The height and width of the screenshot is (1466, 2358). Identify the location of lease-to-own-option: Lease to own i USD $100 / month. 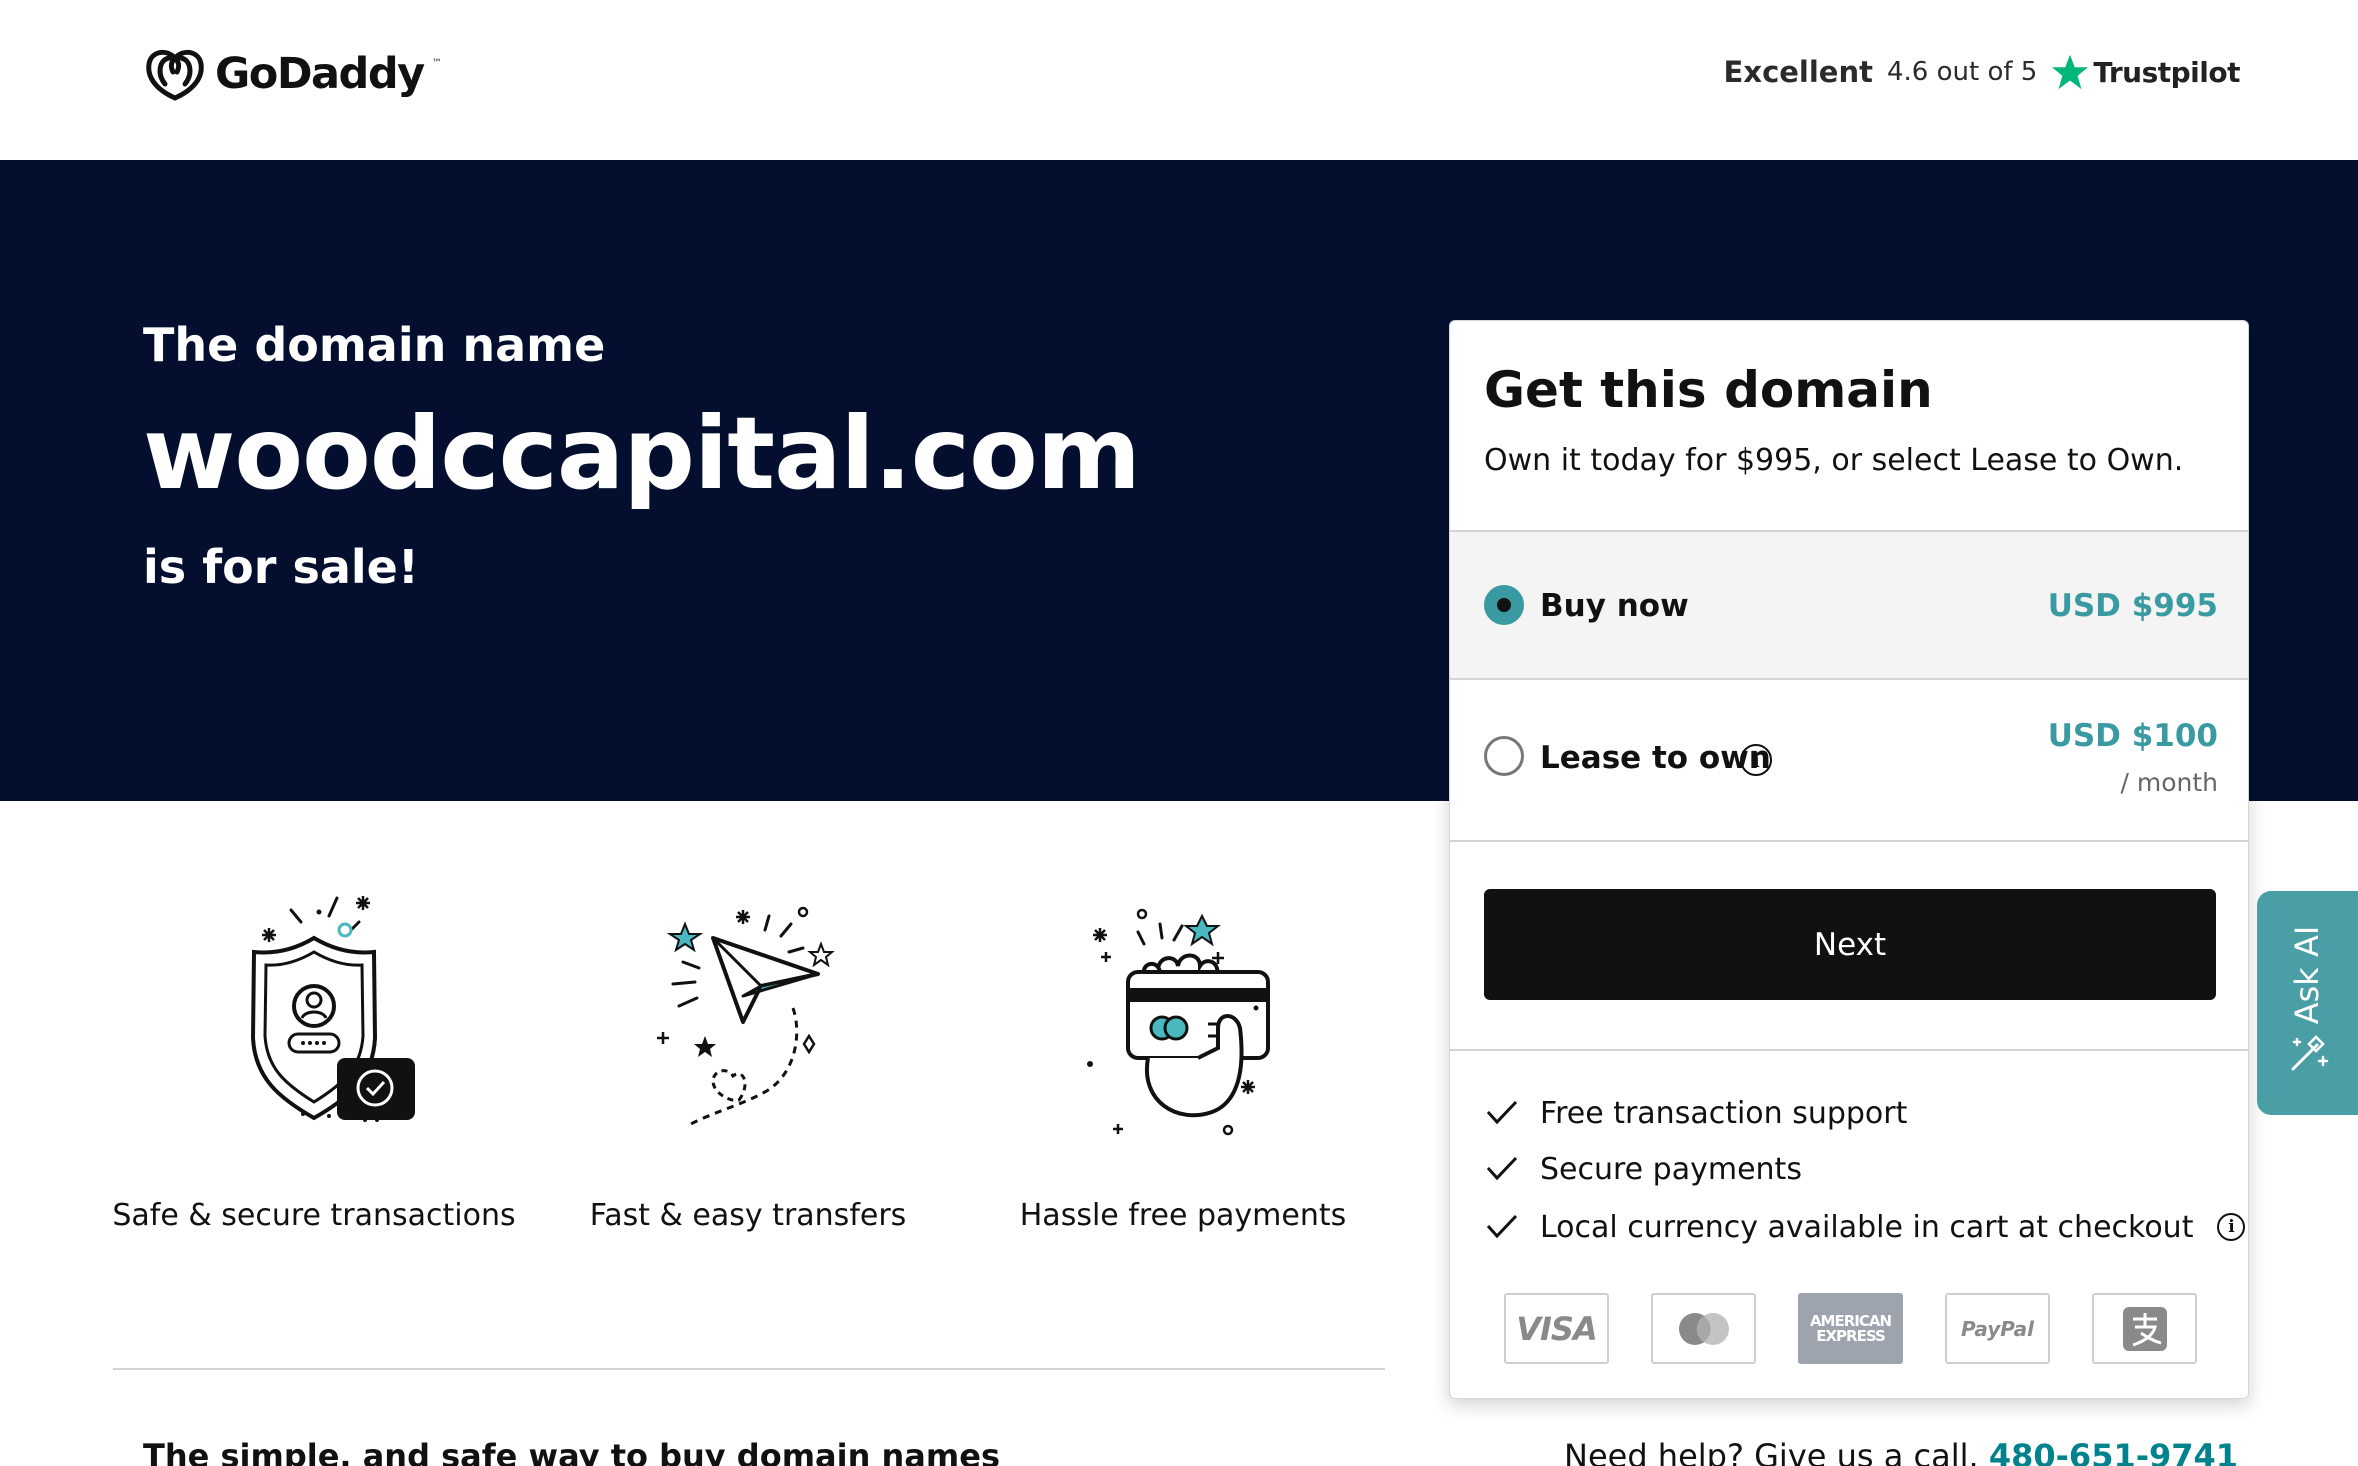
(1849, 760).